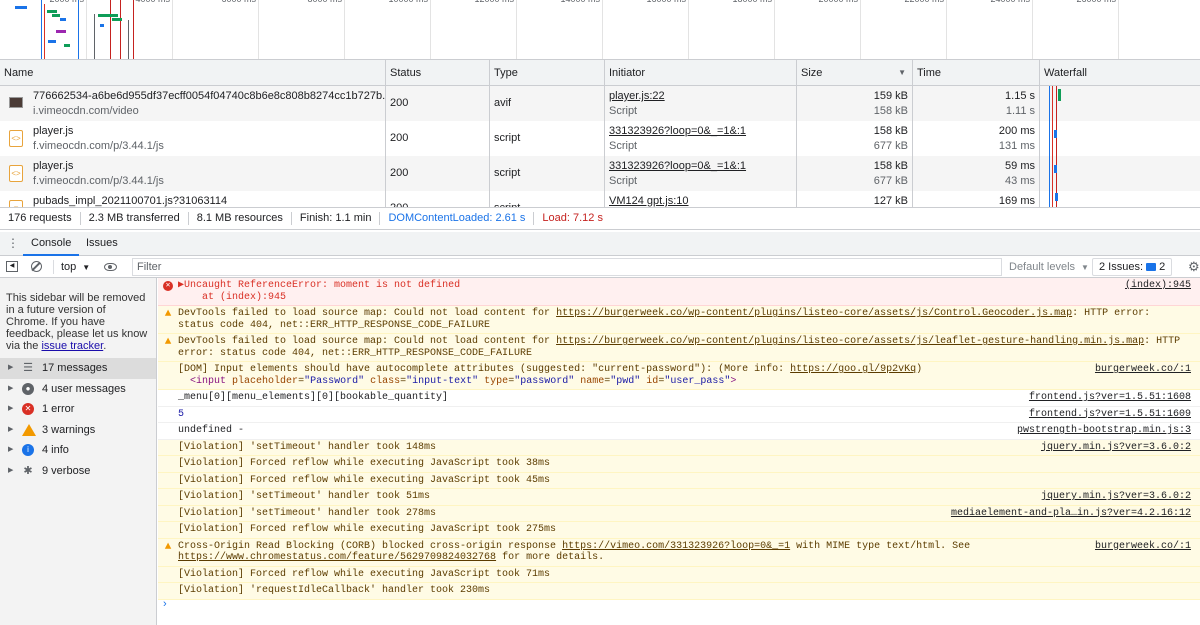  What do you see at coordinates (1109, 398) in the screenshot?
I see `message-source-link: frontend.js?ver=1.5.51:1608` at bounding box center [1109, 398].